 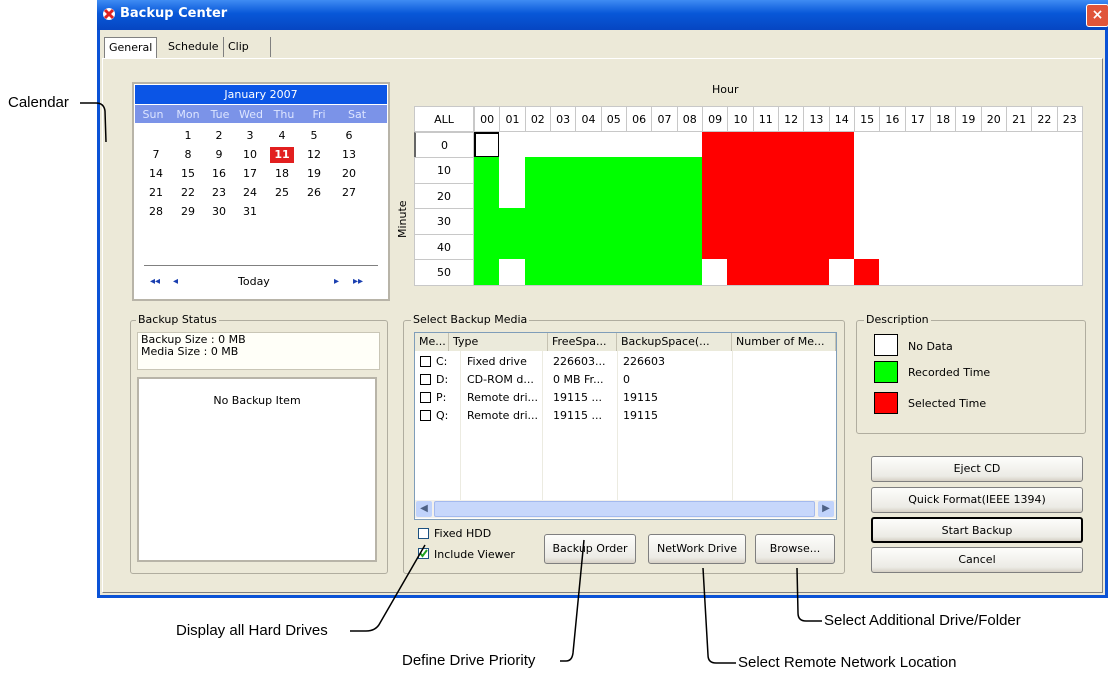 I want to click on annotation-display-all-hard-drives: Display all Hard Drives, so click(x=252, y=630).